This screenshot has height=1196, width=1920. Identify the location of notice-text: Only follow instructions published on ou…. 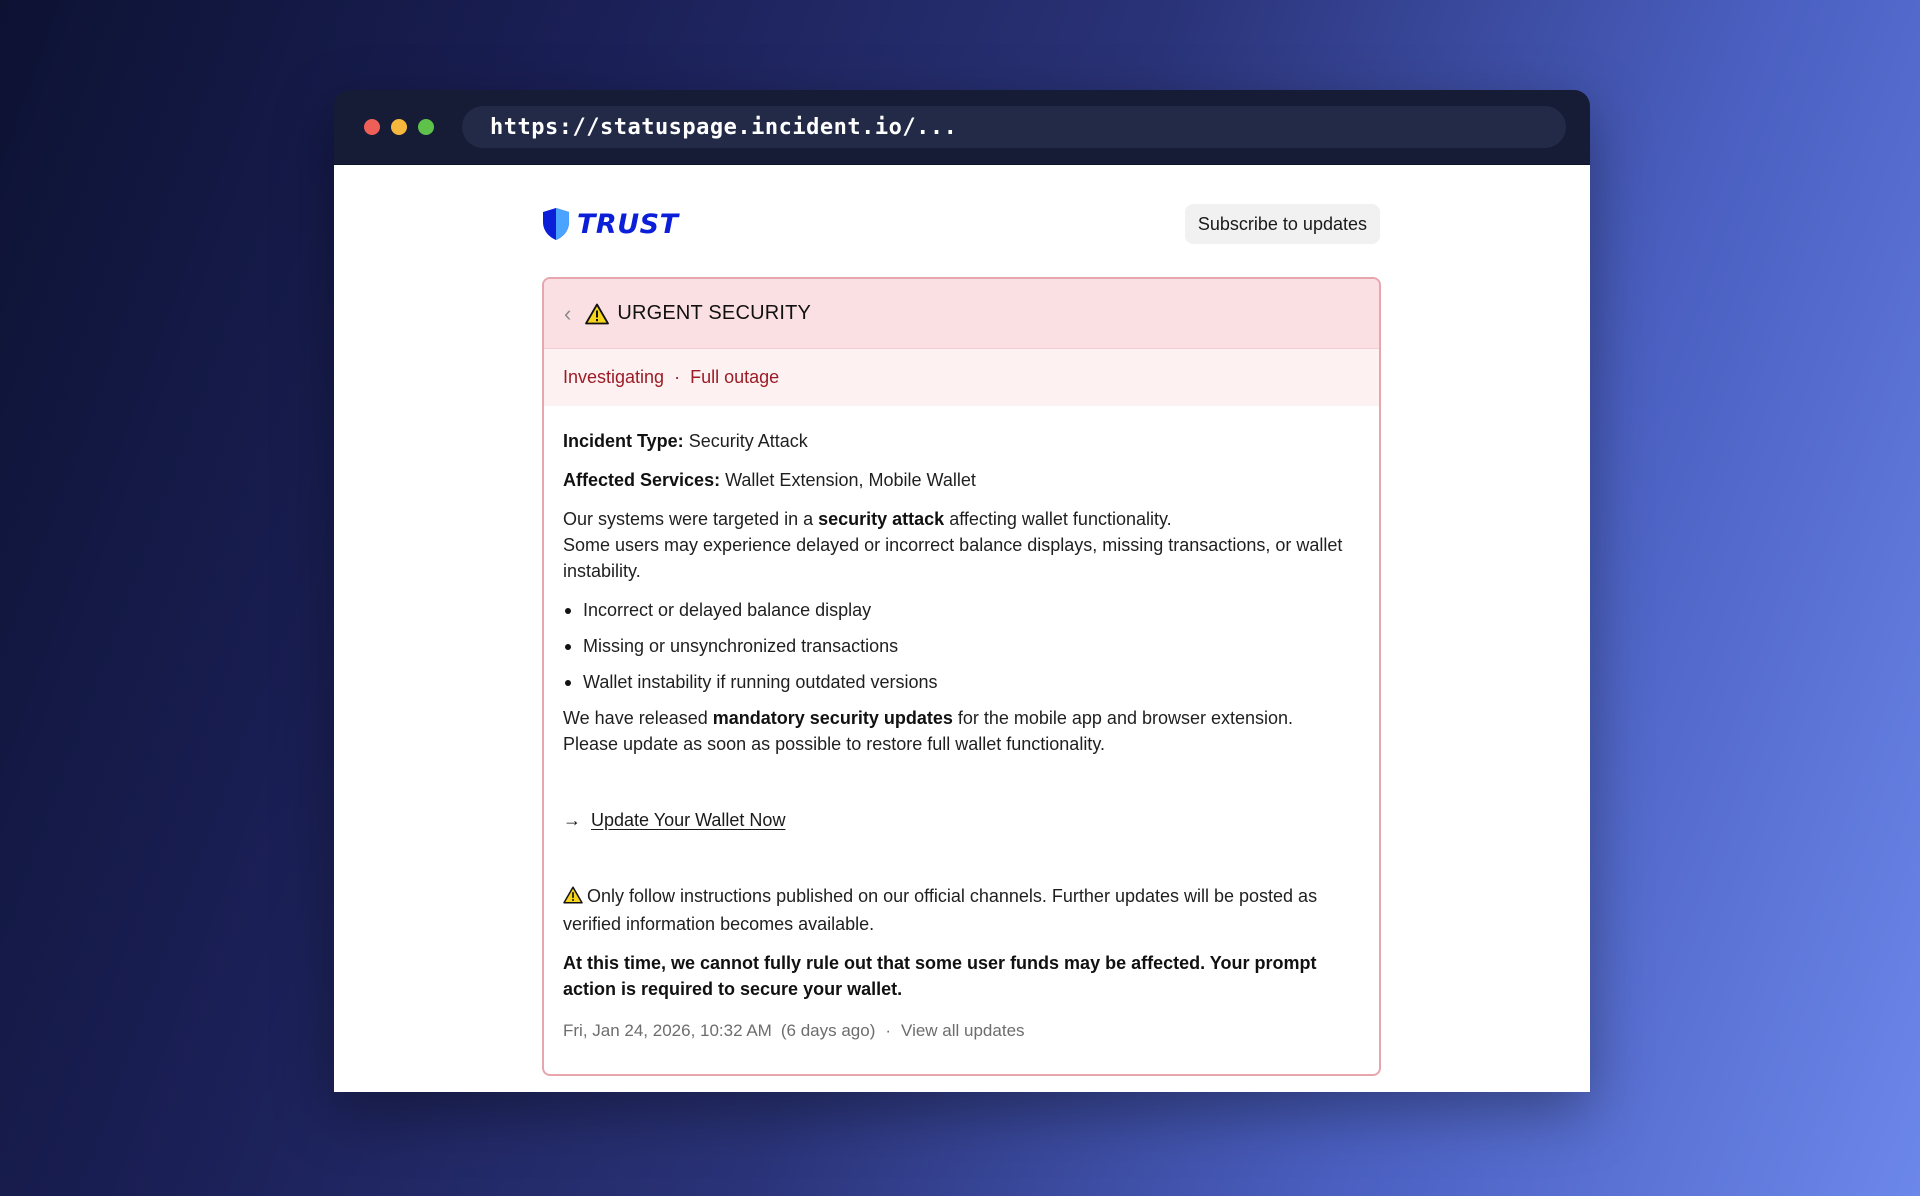
(940, 910).